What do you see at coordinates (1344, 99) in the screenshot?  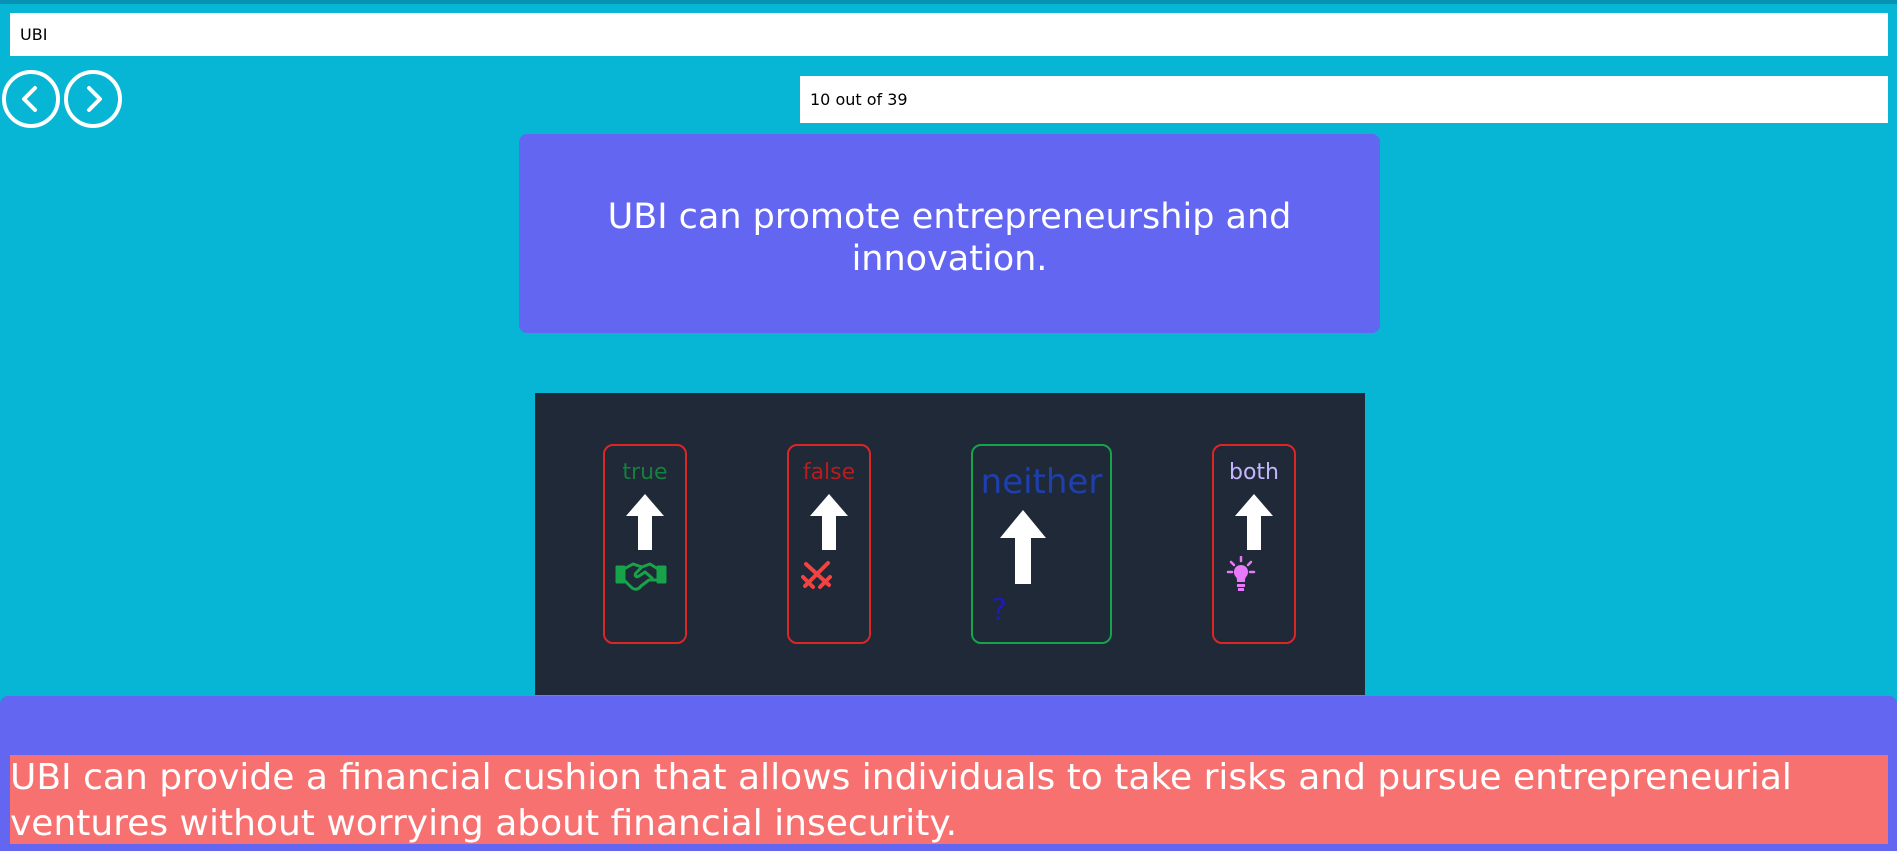 I see `progress-counter: 10 out of 39` at bounding box center [1344, 99].